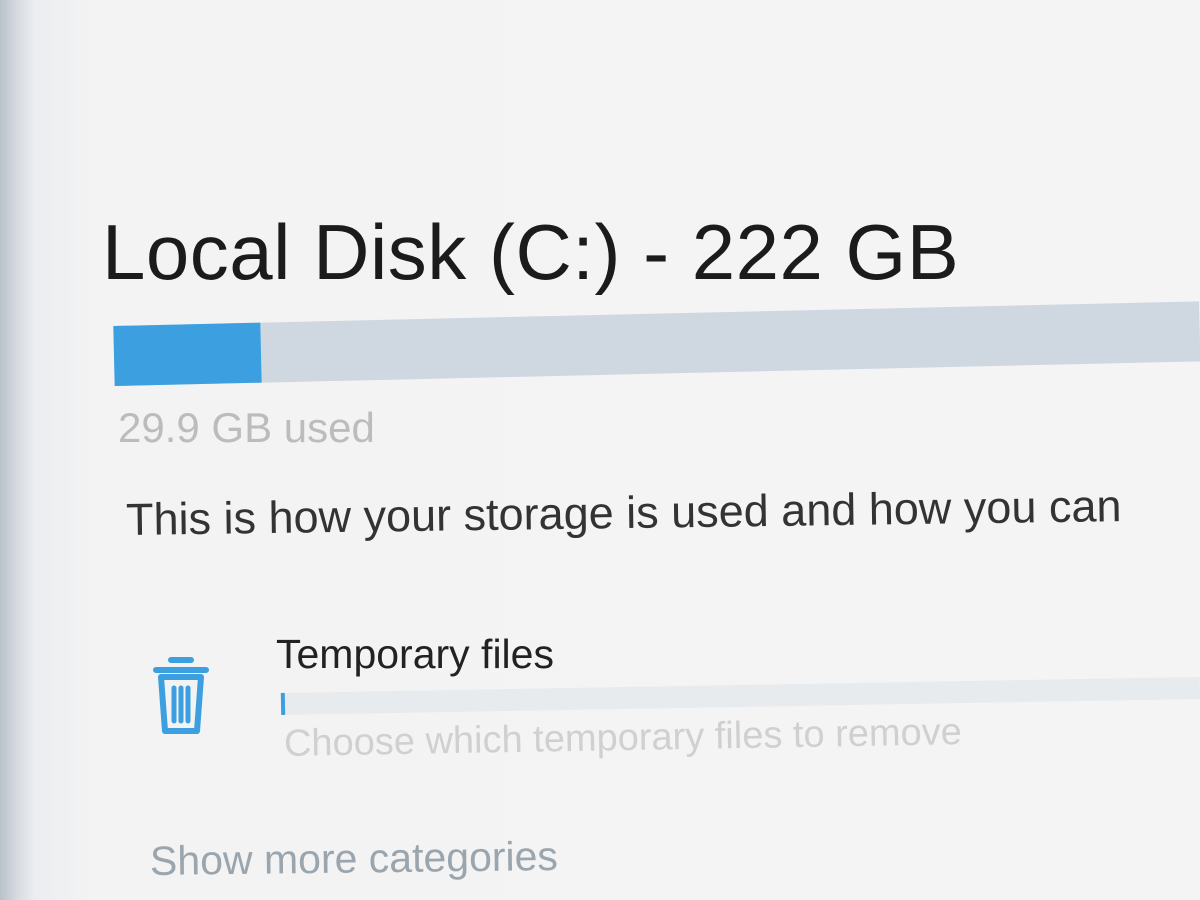 This screenshot has width=1200, height=900. Describe the element at coordinates (656, 343) in the screenshot. I see `disk-usage-bar` at that location.